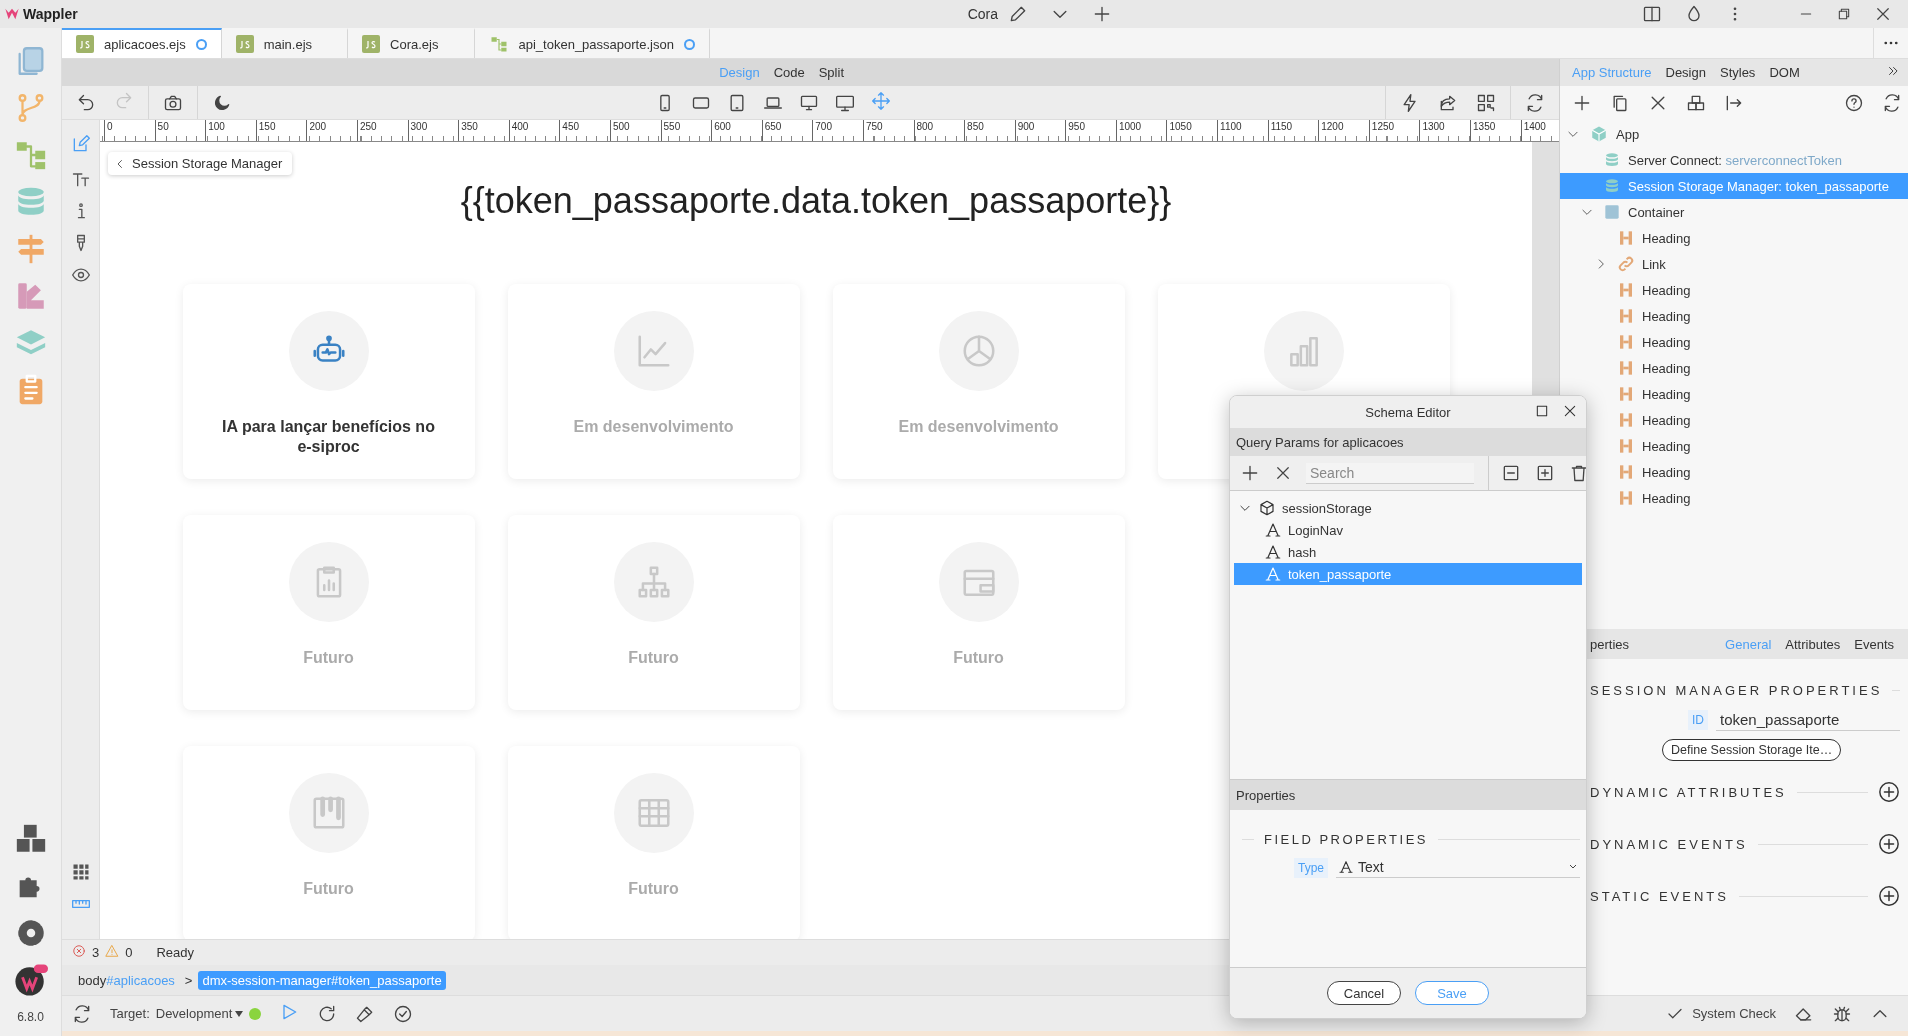  I want to click on undo-icon, so click(86, 102).